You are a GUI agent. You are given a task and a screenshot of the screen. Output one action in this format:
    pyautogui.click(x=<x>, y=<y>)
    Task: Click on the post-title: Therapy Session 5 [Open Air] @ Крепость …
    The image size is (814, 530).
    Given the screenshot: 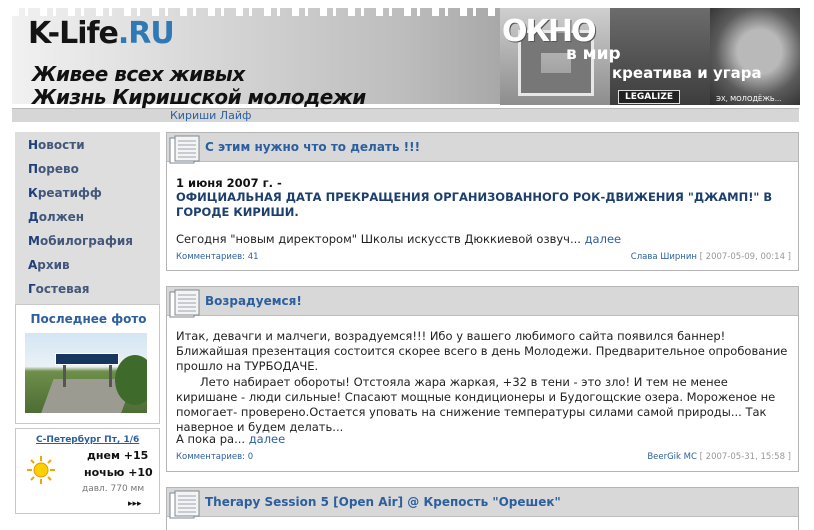 What is the action you would take?
    pyautogui.click(x=383, y=502)
    